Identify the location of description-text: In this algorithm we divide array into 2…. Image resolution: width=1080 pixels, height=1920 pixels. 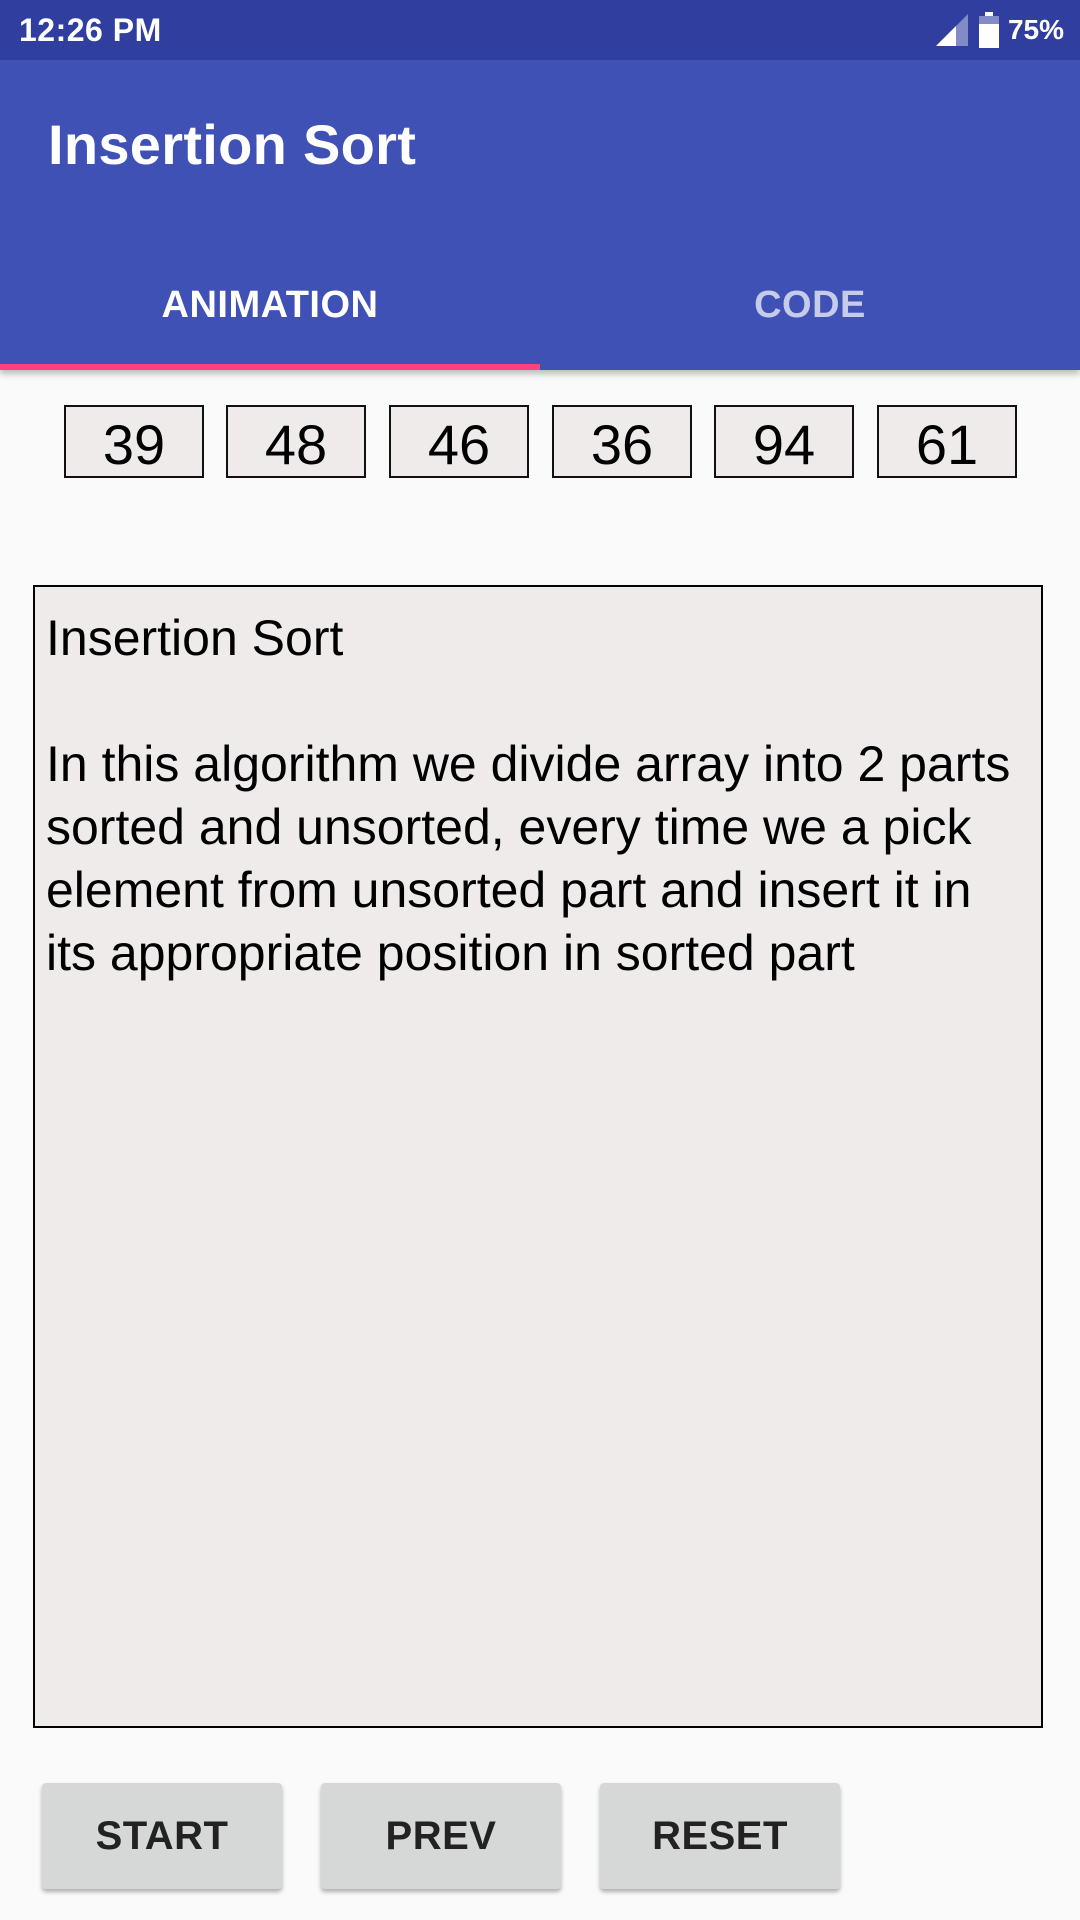
(528, 858).